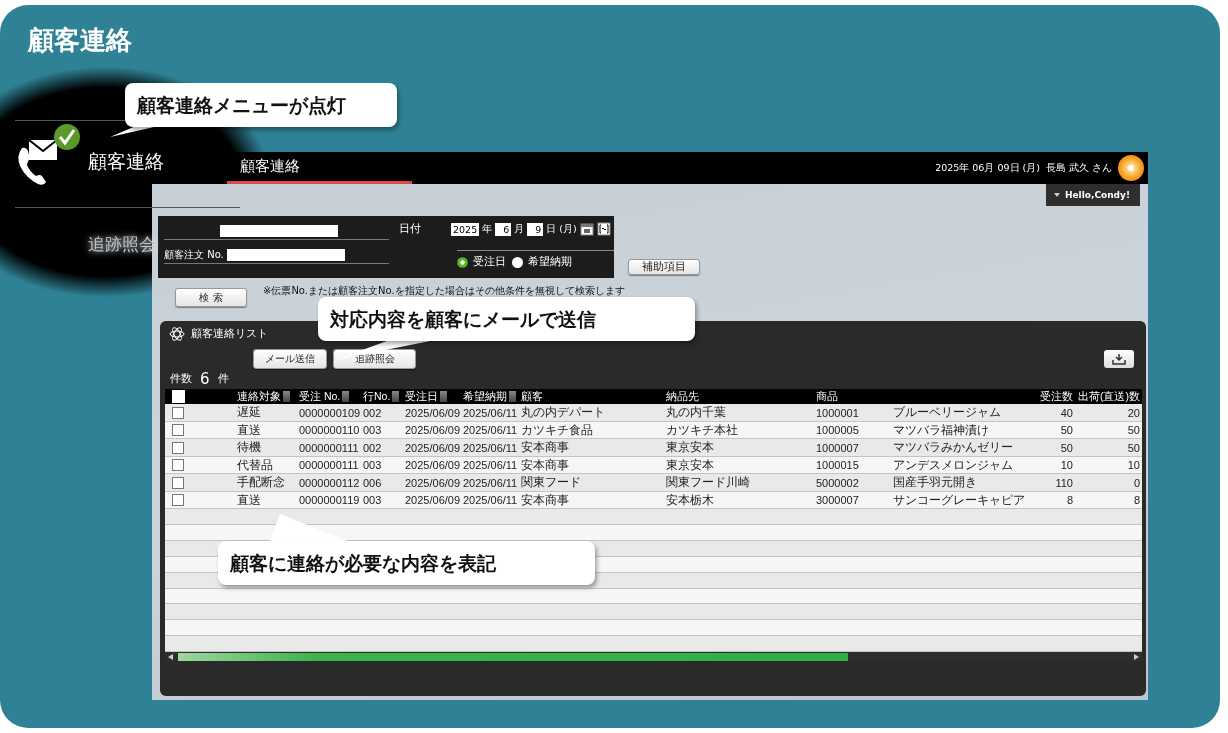  Describe the element at coordinates (702, 430) in the screenshot. I see `table-cell-text: カツキチ本社` at that location.